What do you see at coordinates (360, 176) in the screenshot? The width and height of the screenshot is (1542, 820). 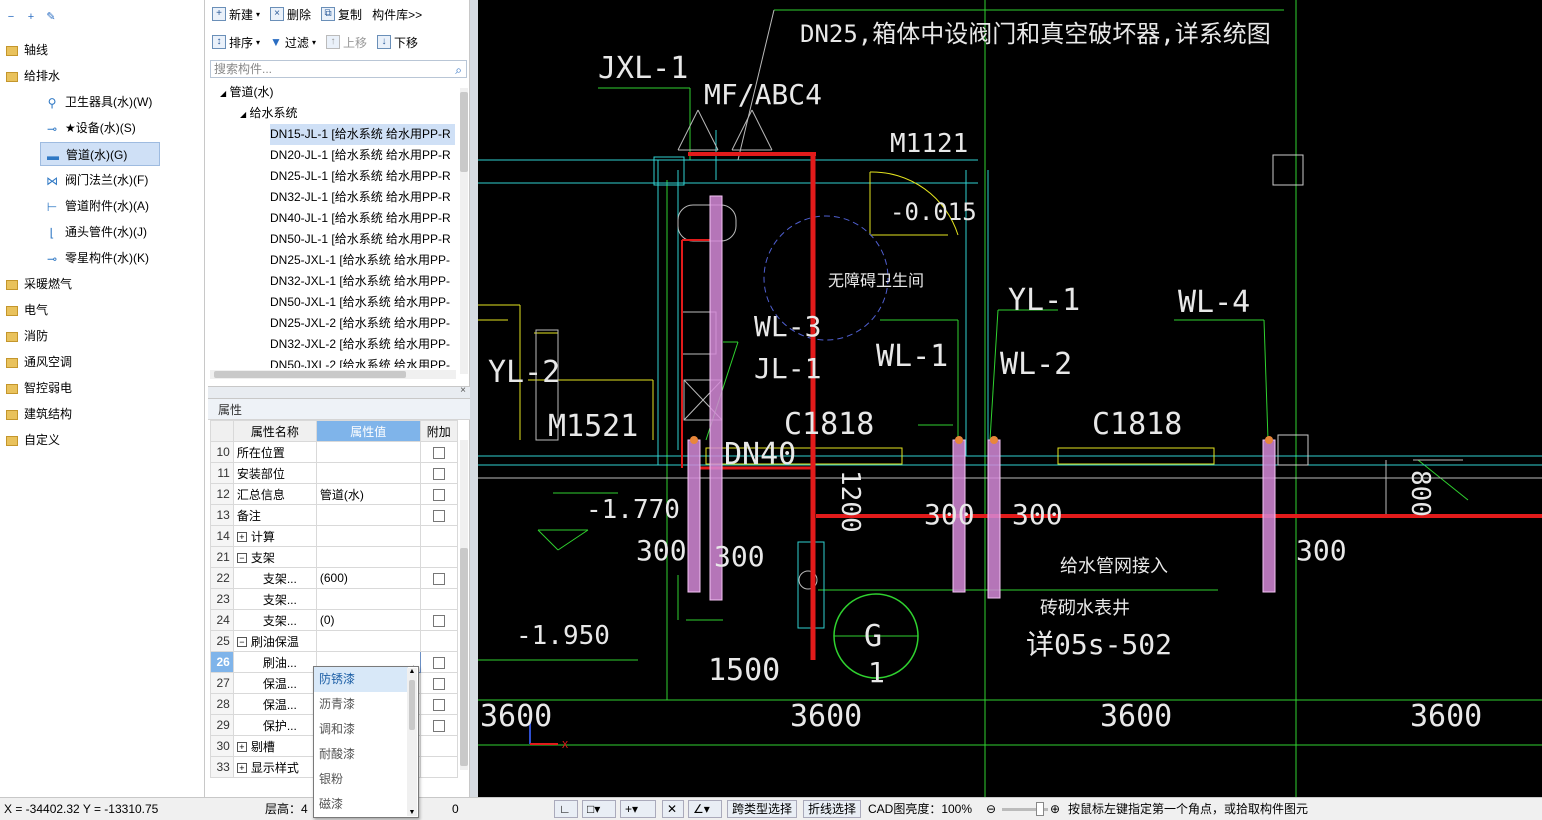 I see `component-list-item: DN25-JL-1 [给水系统 给水用PP-R` at bounding box center [360, 176].